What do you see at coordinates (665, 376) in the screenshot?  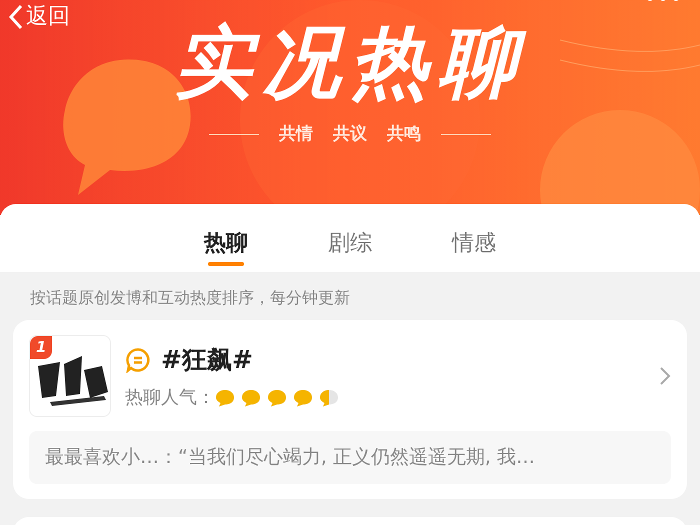 I see `chevron-right-icon` at bounding box center [665, 376].